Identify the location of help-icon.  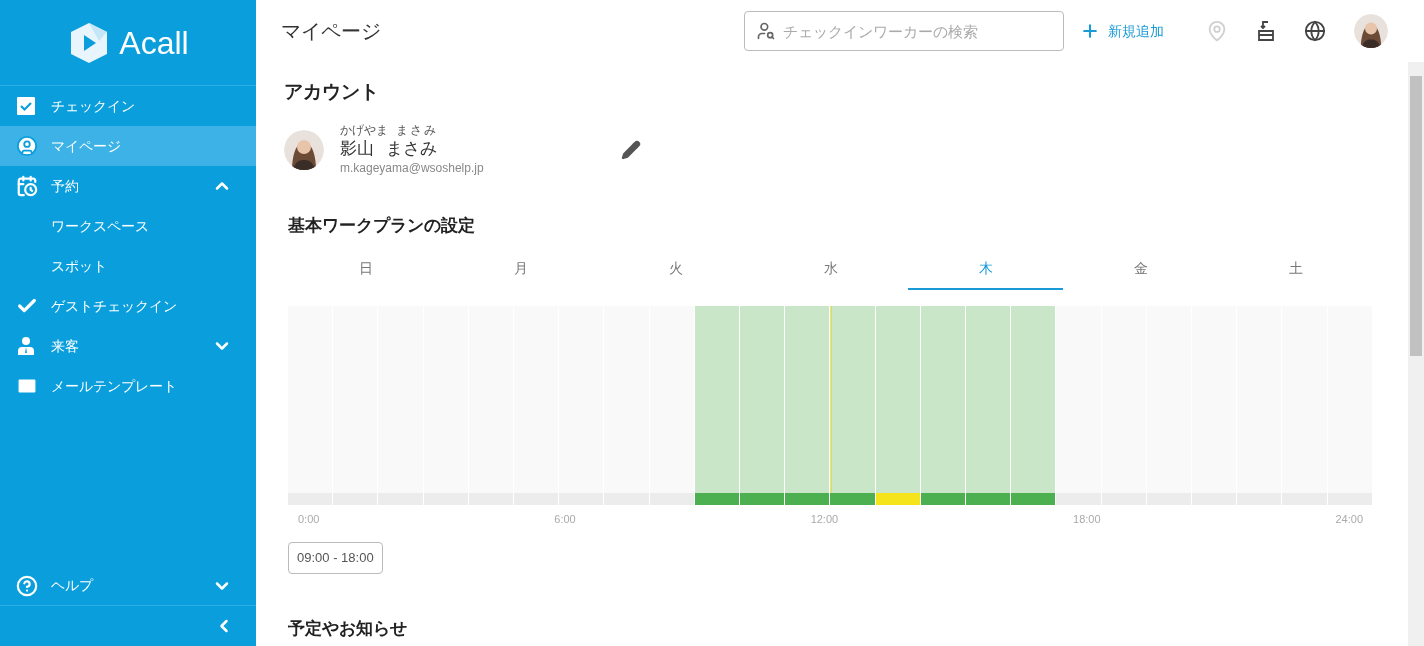
(27, 585).